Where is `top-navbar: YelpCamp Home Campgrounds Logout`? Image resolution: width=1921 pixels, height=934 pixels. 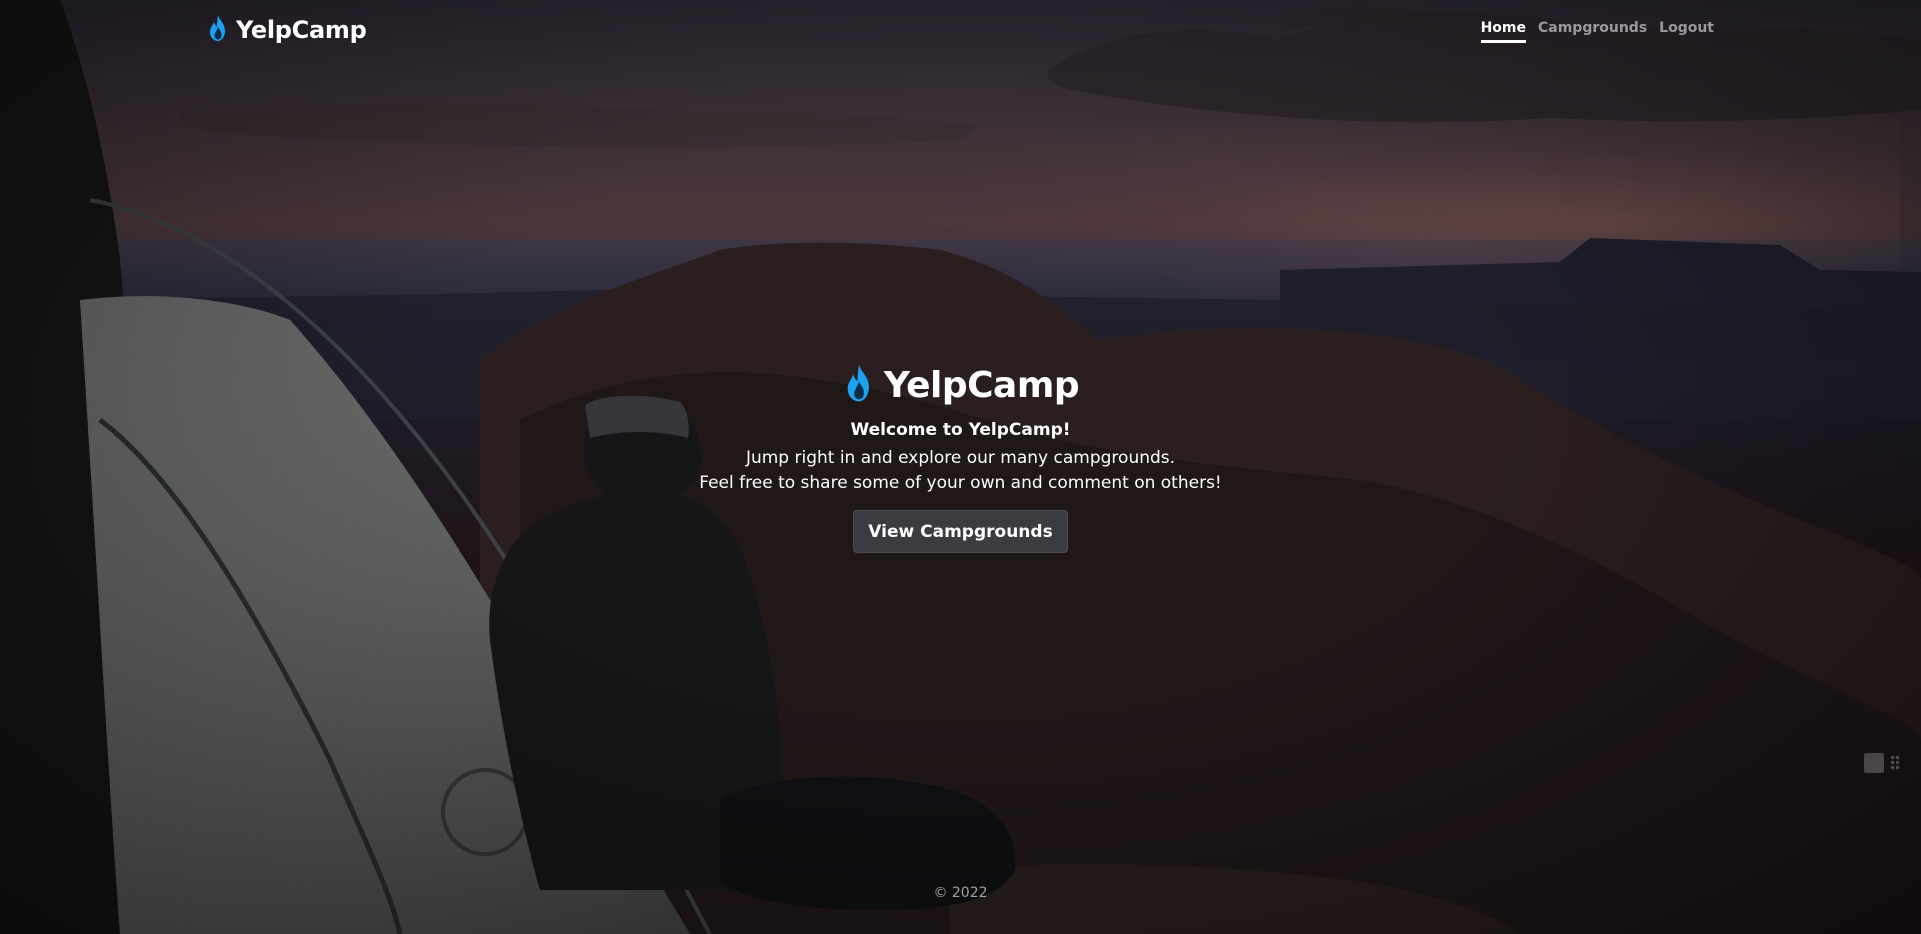
top-navbar: YelpCamp Home Campgrounds Logout is located at coordinates (960, 31).